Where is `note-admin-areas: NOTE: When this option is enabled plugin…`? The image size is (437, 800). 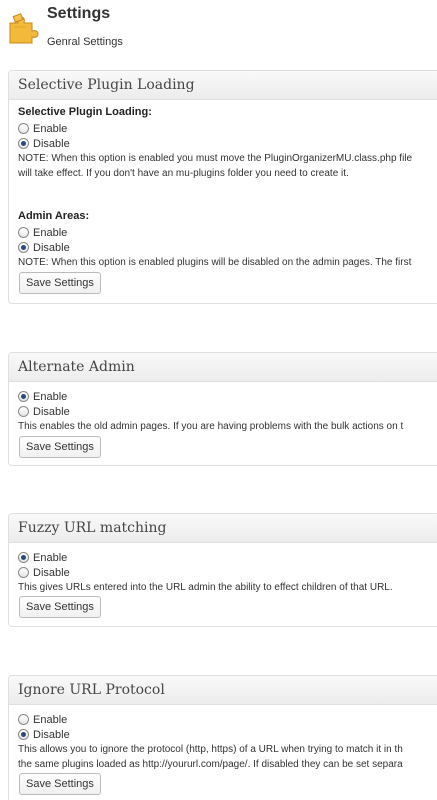
note-admin-areas: NOTE: When this option is enabled plugin… is located at coordinates (215, 262).